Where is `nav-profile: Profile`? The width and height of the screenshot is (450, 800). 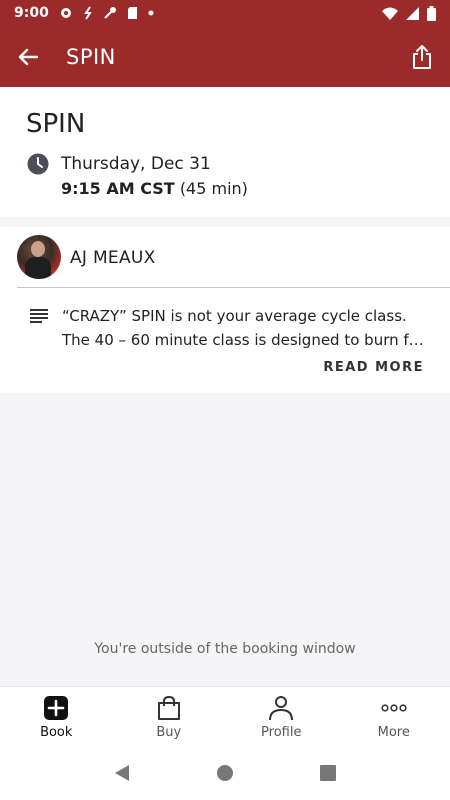 nav-profile: Profile is located at coordinates (281, 716).